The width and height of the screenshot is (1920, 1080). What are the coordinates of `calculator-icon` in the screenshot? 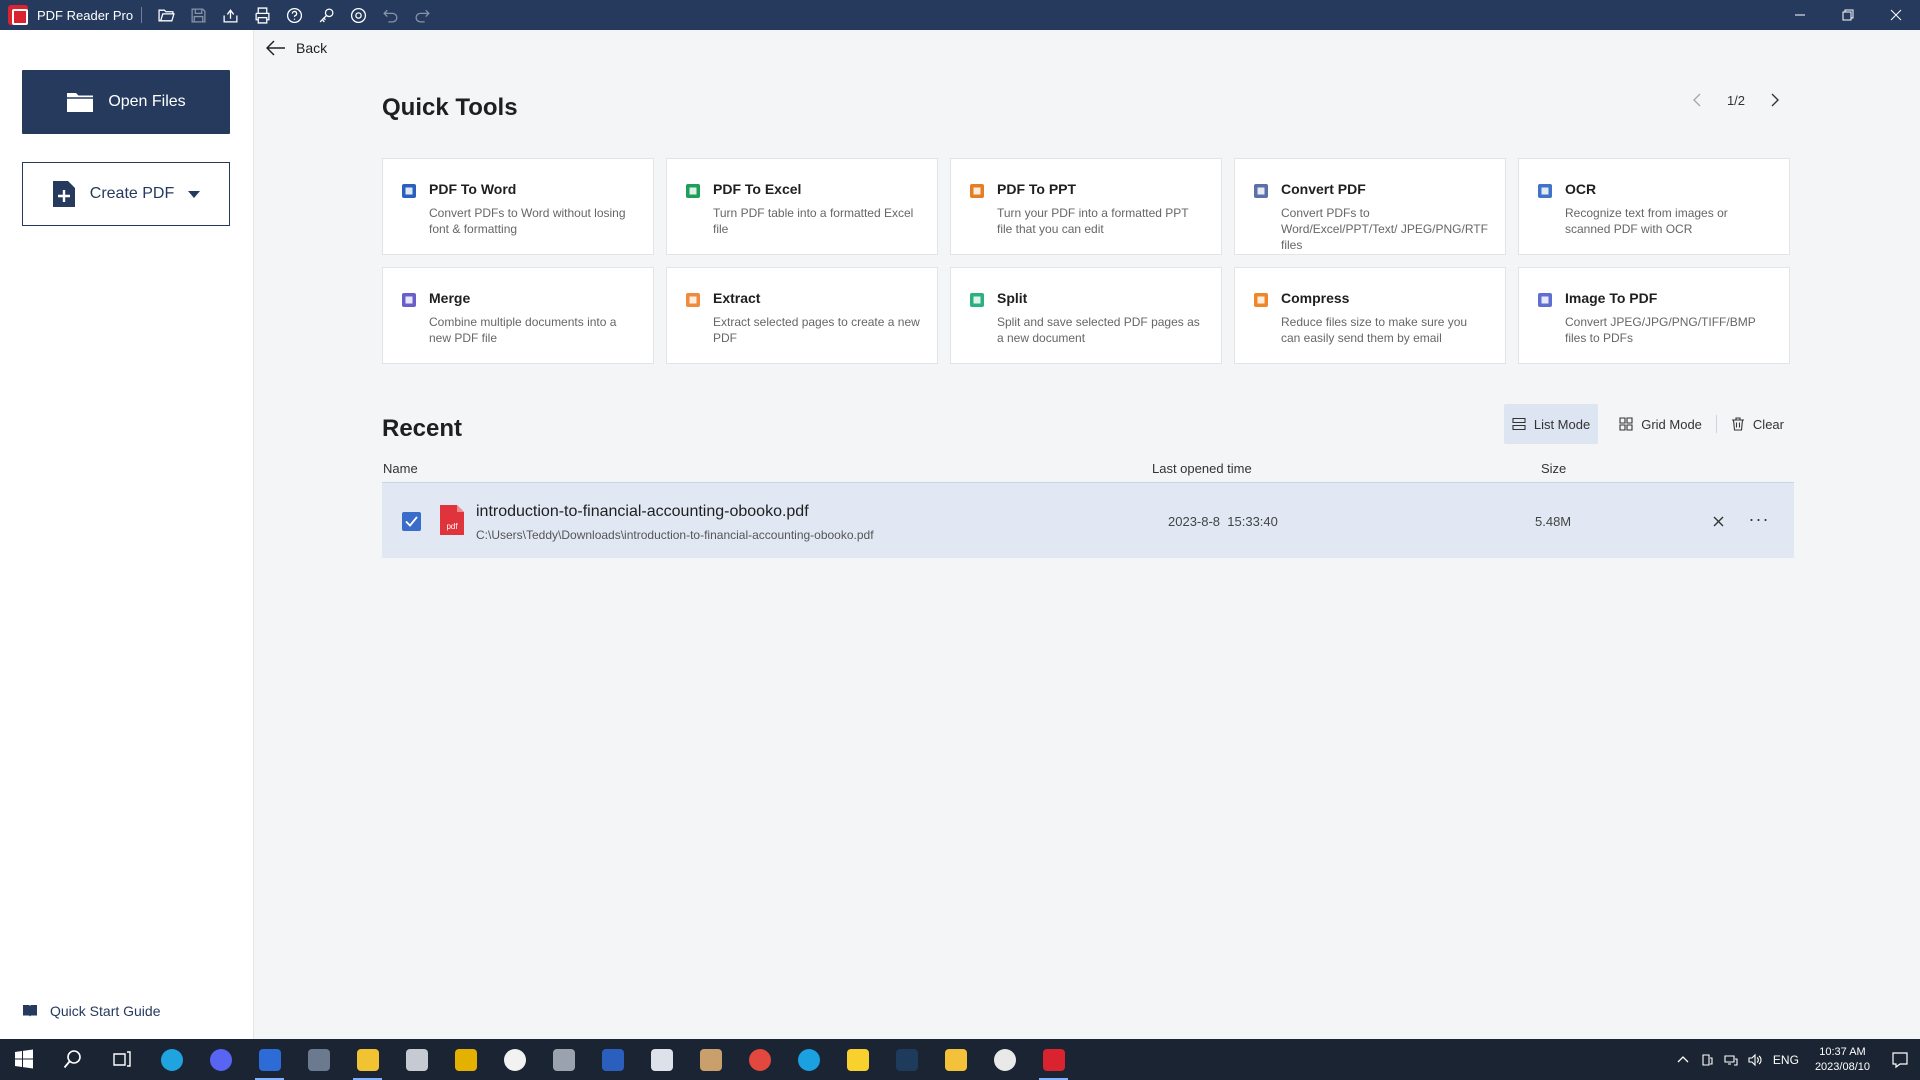 It's located at (318, 1059).